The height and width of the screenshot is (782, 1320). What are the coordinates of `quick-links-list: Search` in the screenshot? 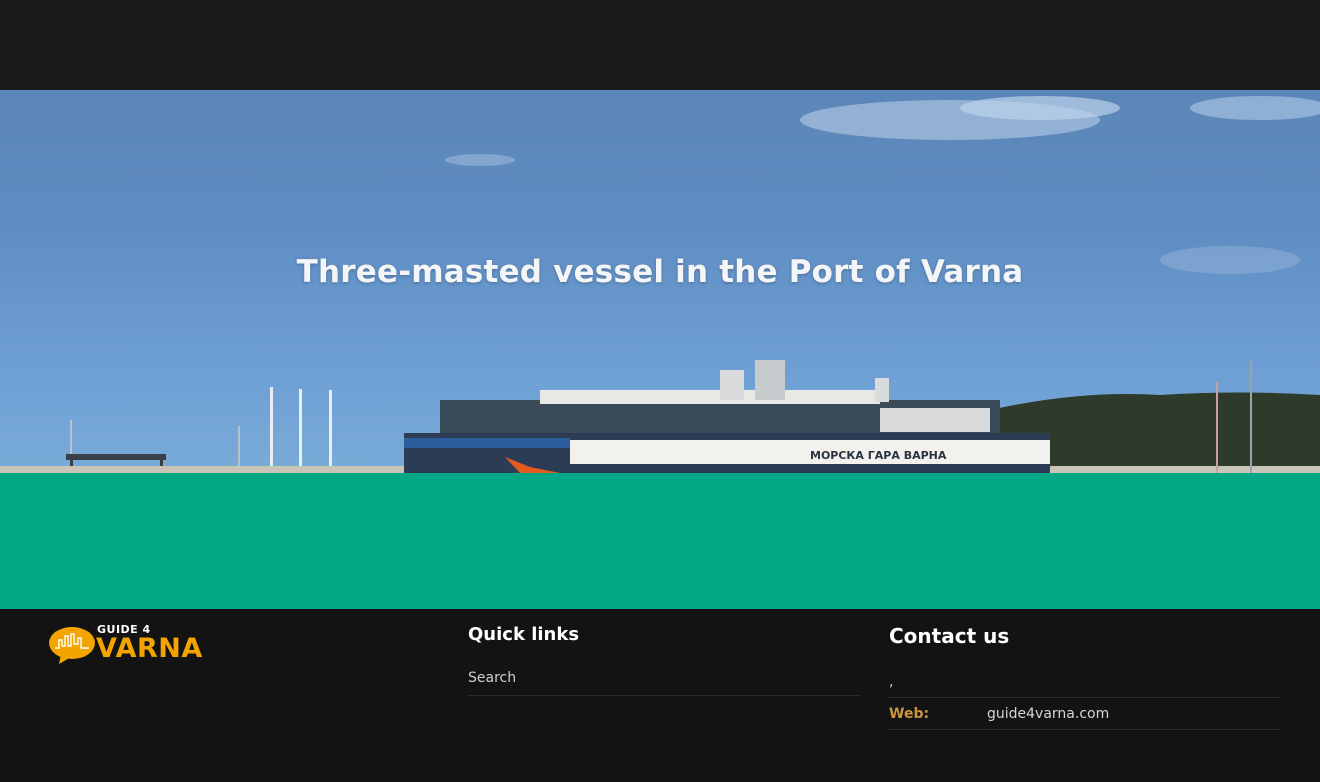 It's located at (664, 681).